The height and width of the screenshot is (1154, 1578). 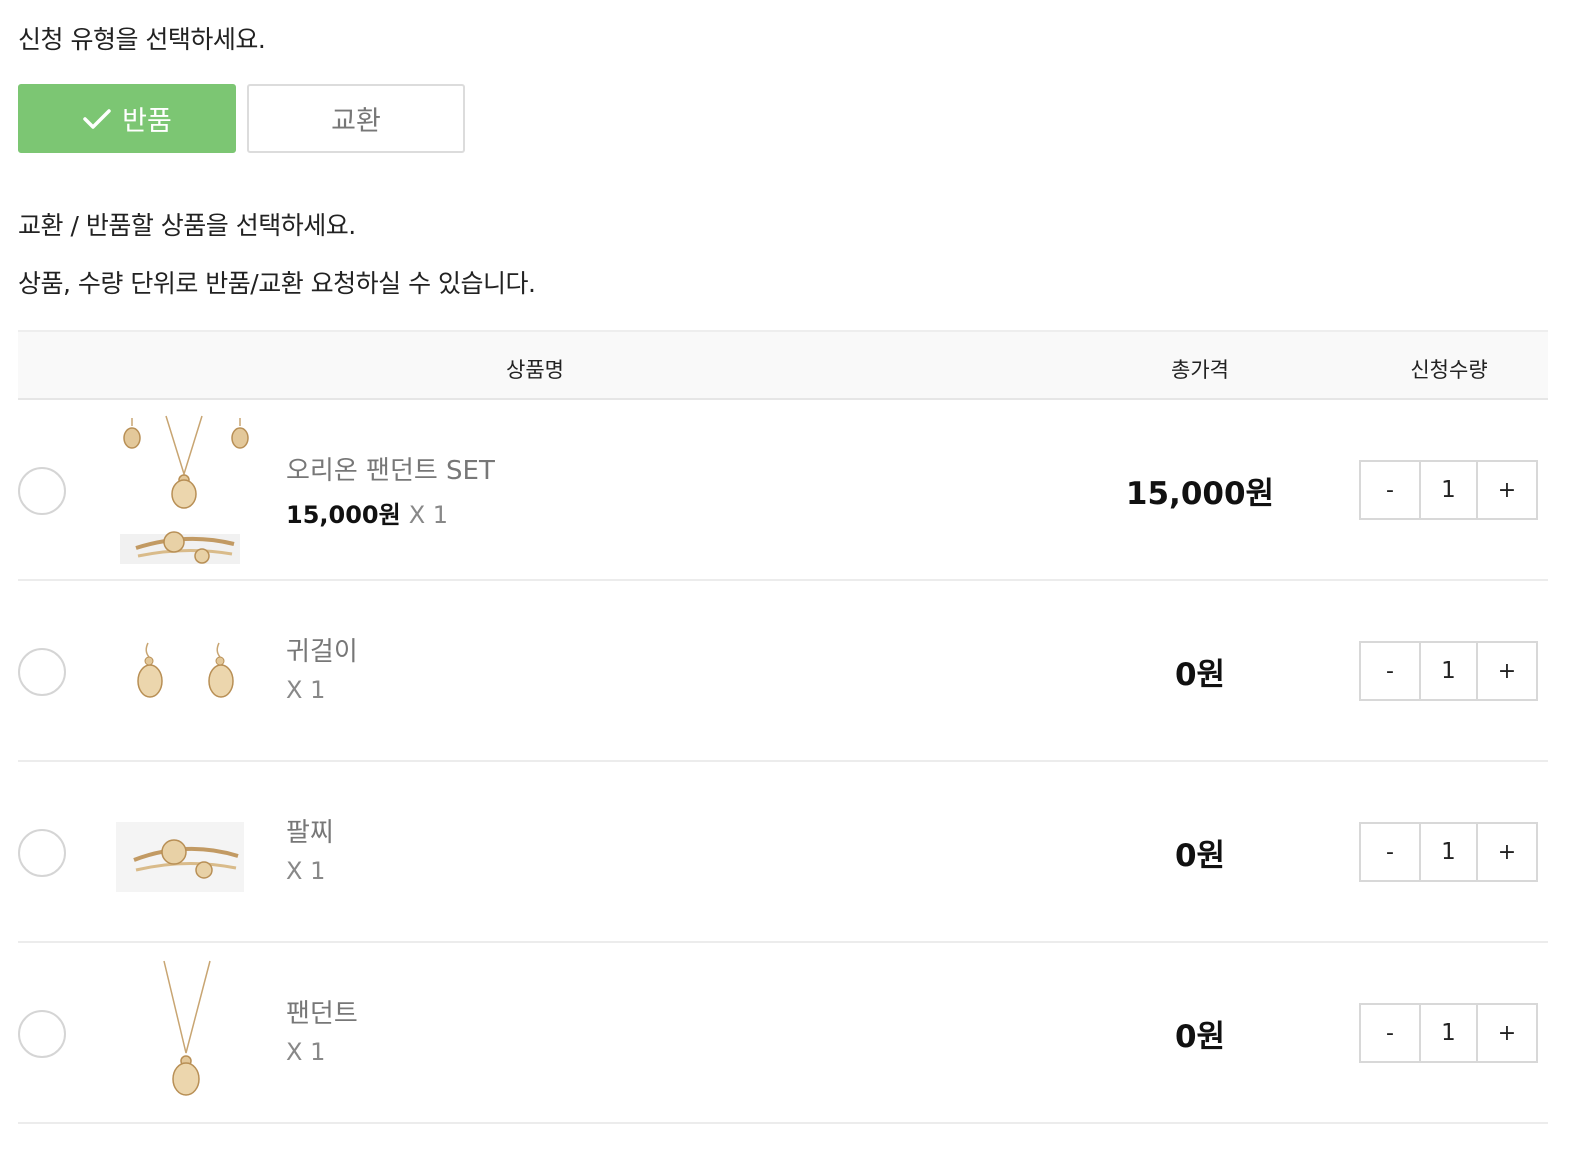 What do you see at coordinates (184, 489) in the screenshot?
I see `jewelry-set-icon` at bounding box center [184, 489].